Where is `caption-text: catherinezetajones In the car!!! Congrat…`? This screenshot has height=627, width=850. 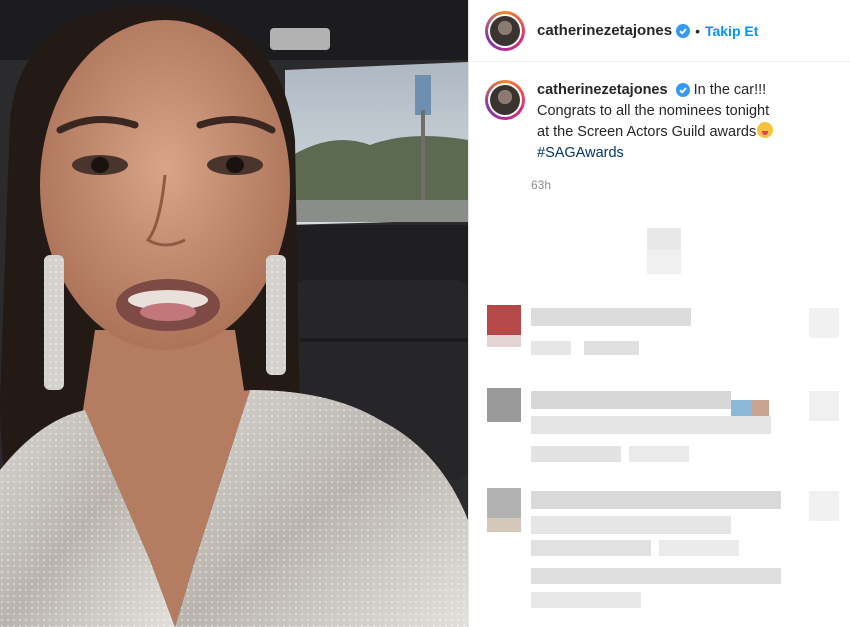
caption-text: catherinezetajones In the car!!! Congrat… is located at coordinates (682, 122).